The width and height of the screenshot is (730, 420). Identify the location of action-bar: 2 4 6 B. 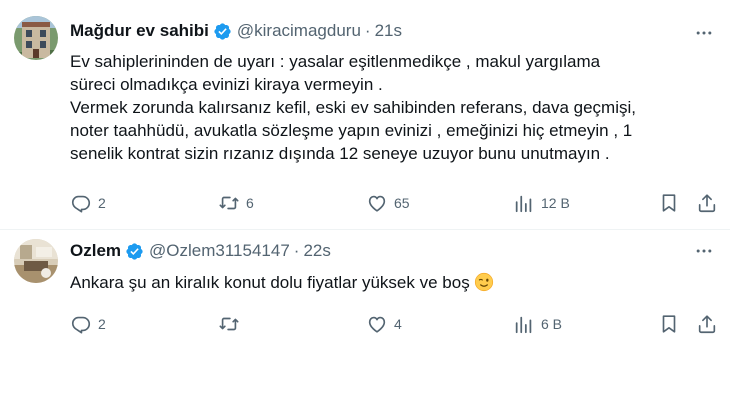
(394, 325).